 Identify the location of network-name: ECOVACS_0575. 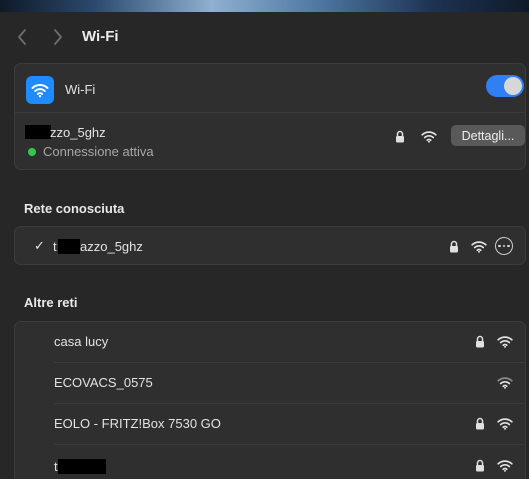
(103, 382).